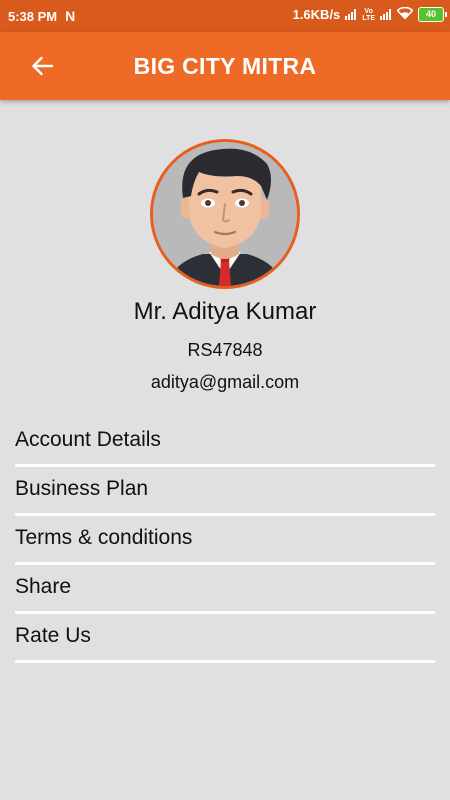 The width and height of the screenshot is (450, 800). What do you see at coordinates (43, 586) in the screenshot?
I see `menu-item-label: Share` at bounding box center [43, 586].